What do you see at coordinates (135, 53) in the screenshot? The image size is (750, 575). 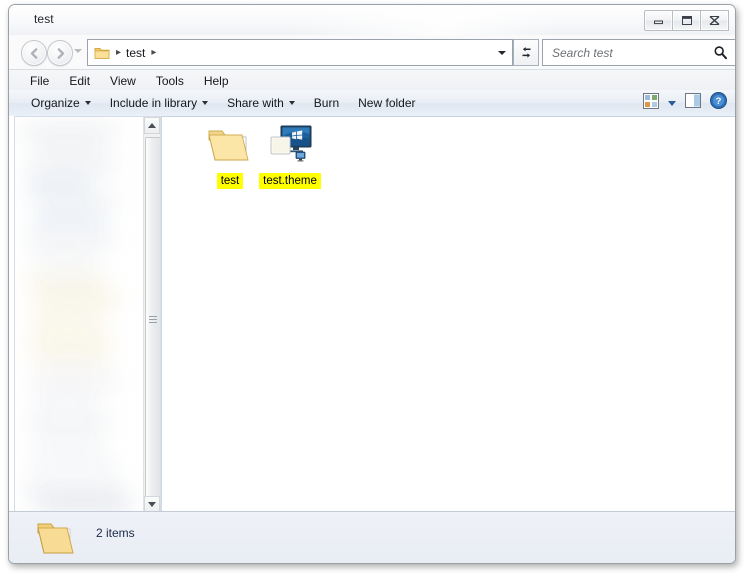 I see `breadcrumb-item-test: test` at bounding box center [135, 53].